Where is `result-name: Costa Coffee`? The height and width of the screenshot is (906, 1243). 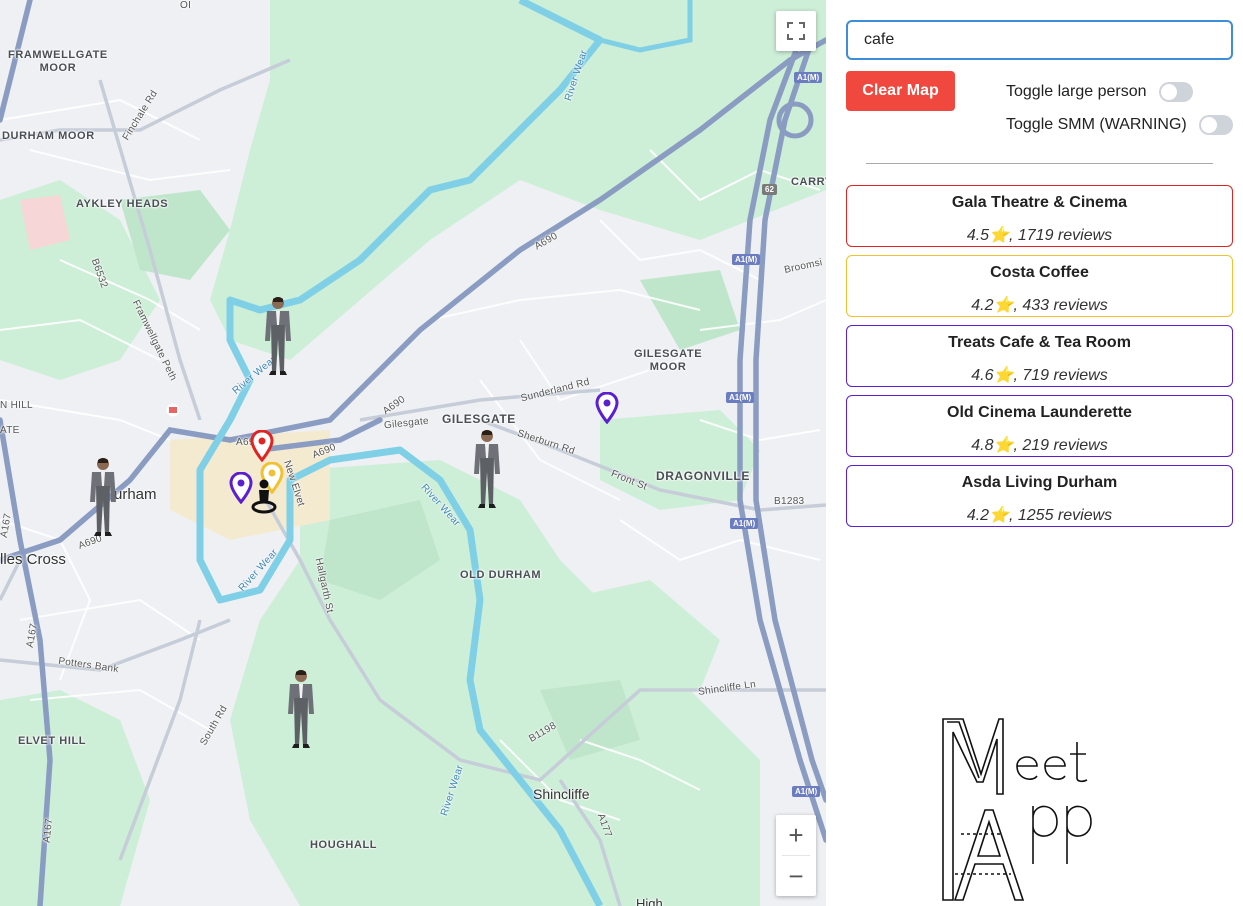 result-name: Costa Coffee is located at coordinates (1039, 272).